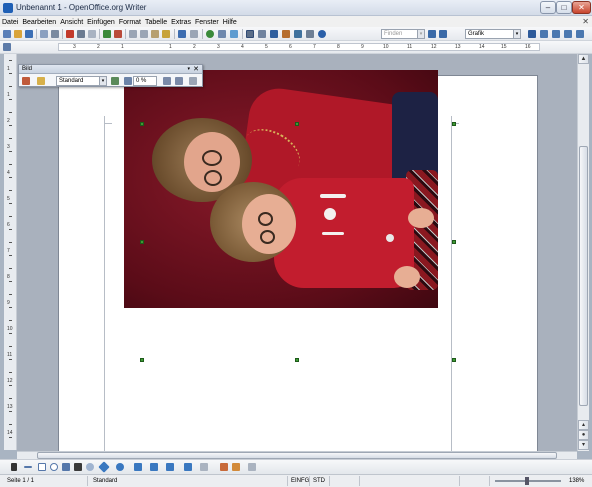 This screenshot has width=592, height=487. I want to click on wrap-off-icon, so click(532, 34).